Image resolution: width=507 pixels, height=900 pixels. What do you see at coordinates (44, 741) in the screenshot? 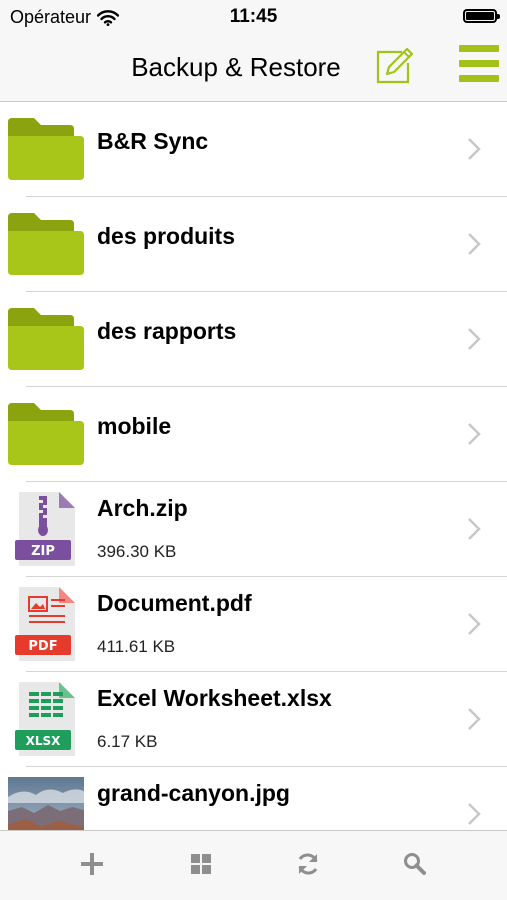
I see `xlsx-badge: XLSX` at bounding box center [44, 741].